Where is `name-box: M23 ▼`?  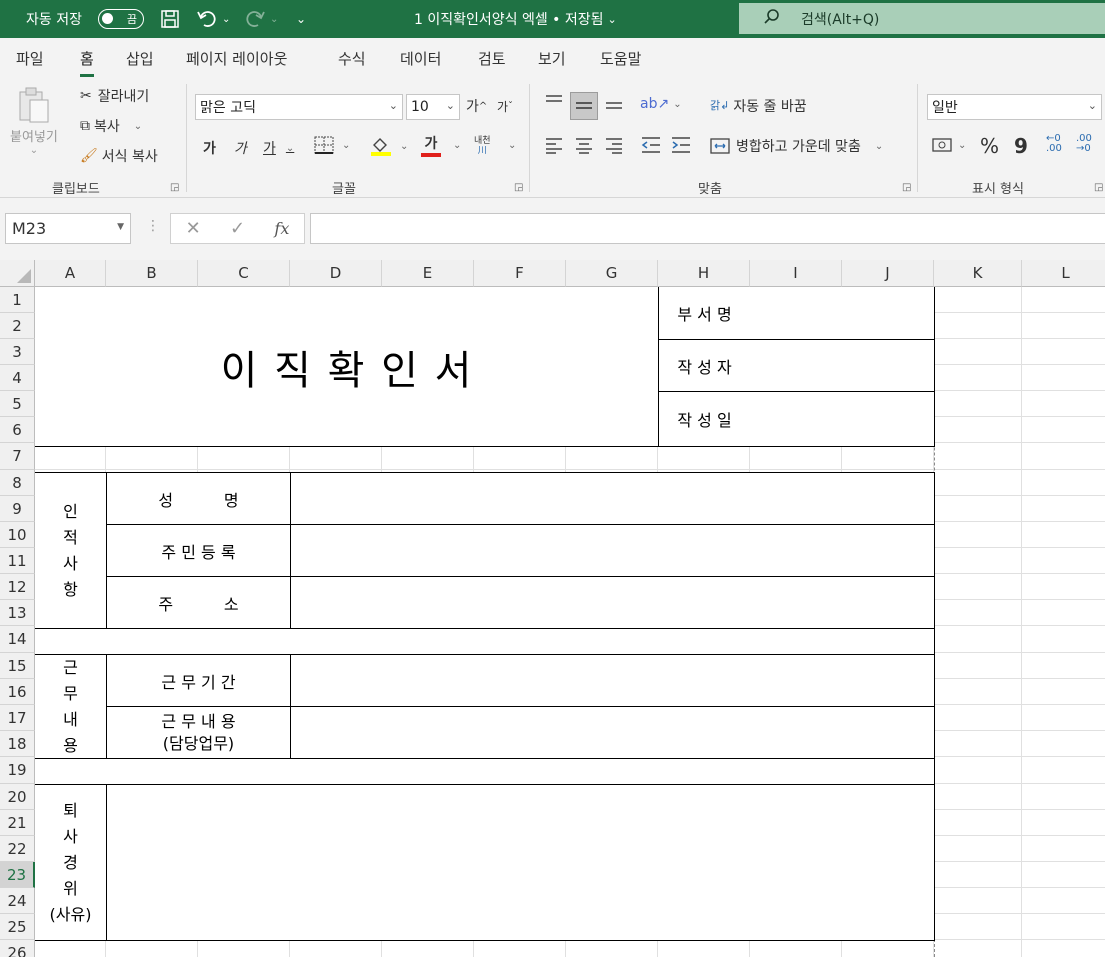
name-box: M23 ▼ is located at coordinates (68, 228).